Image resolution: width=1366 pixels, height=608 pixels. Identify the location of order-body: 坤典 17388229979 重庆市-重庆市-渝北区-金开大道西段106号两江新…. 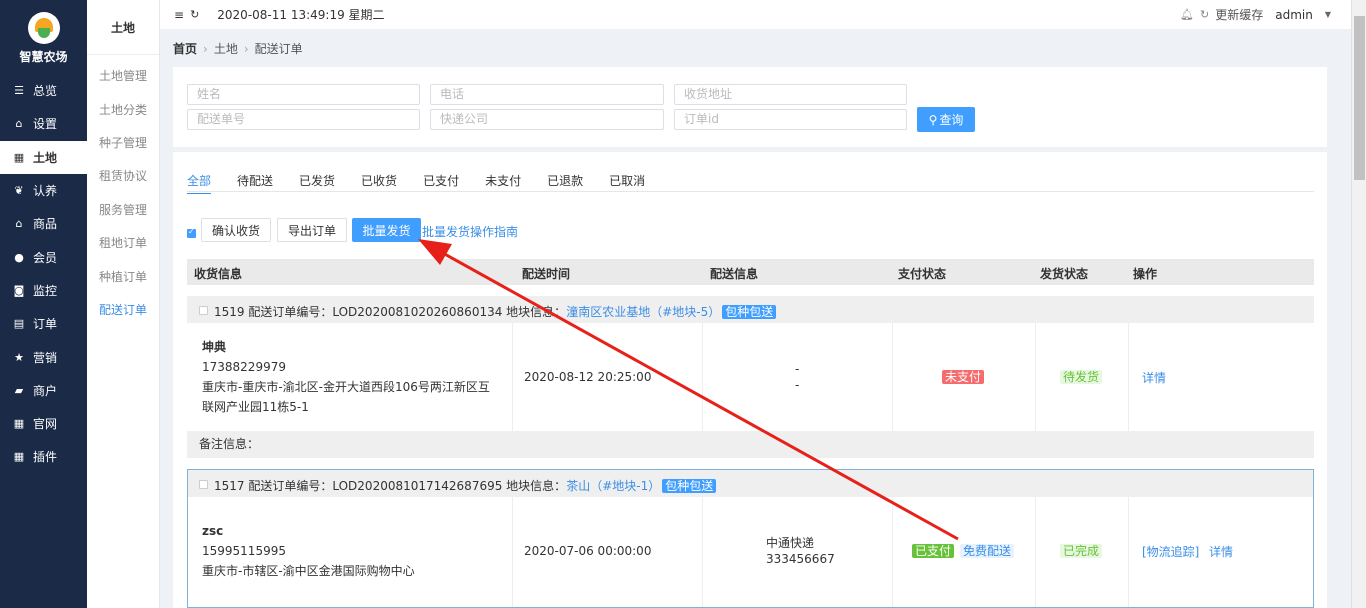
(750, 377).